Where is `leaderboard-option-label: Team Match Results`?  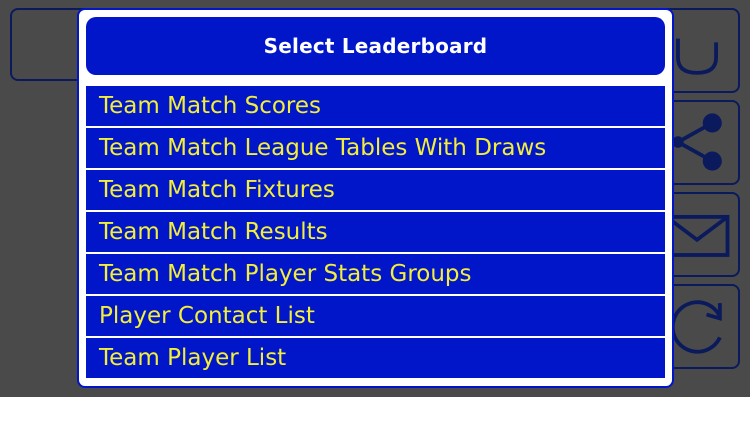
leaderboard-option-label: Team Match Results is located at coordinates (213, 232).